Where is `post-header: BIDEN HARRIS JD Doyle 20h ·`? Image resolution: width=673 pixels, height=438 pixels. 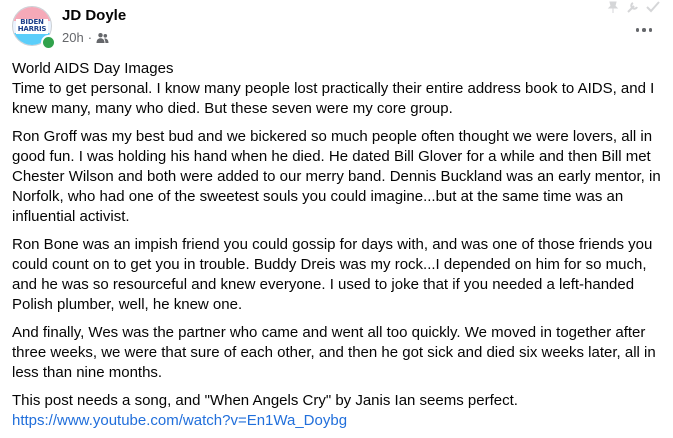 post-header: BIDEN HARRIS JD Doyle 20h · is located at coordinates (337, 26).